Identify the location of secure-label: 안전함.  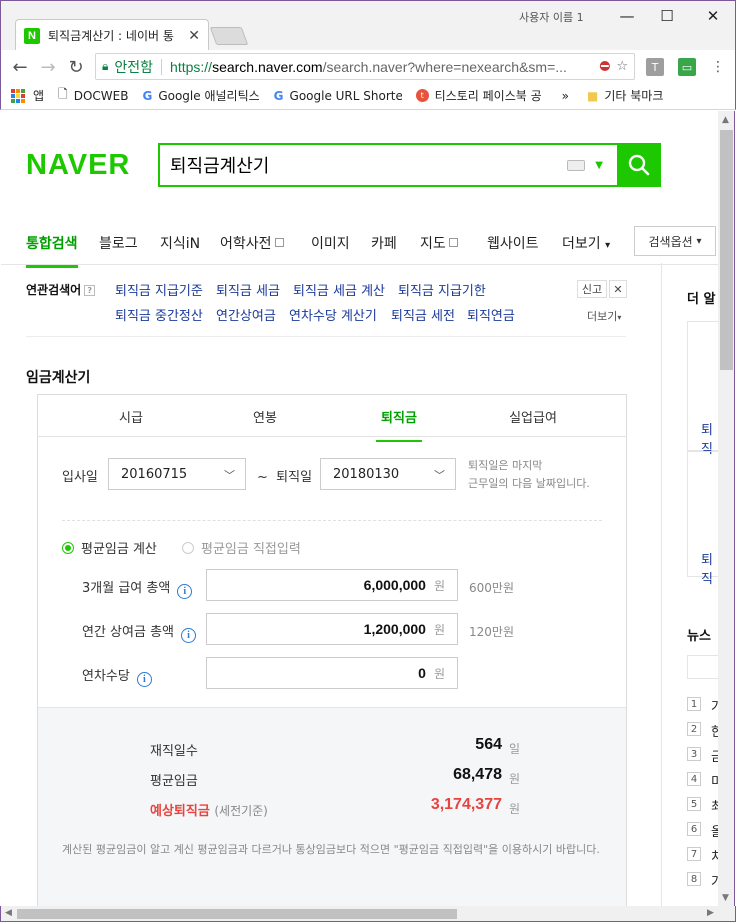
(134, 67).